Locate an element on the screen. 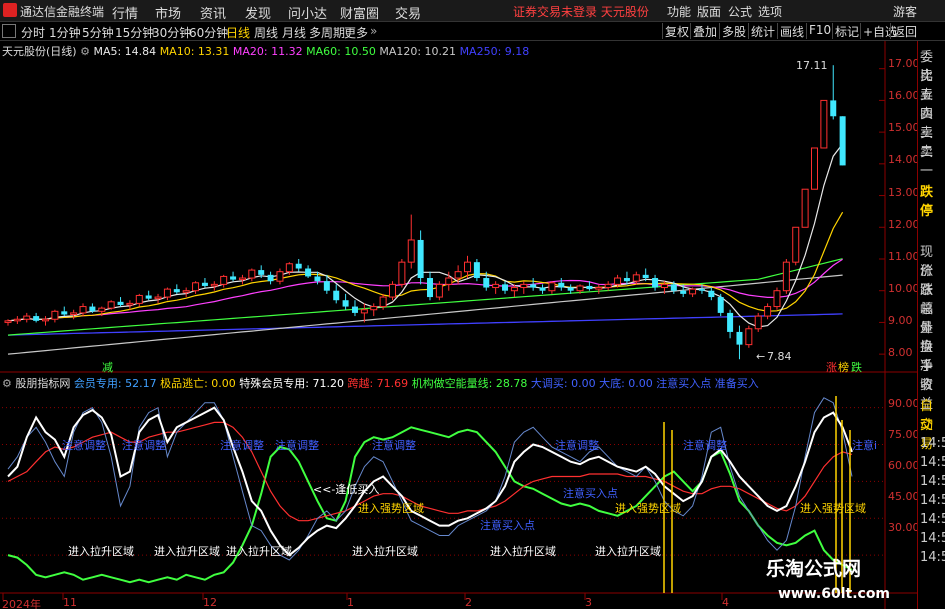  ma60-line is located at coordinates (425, 297).